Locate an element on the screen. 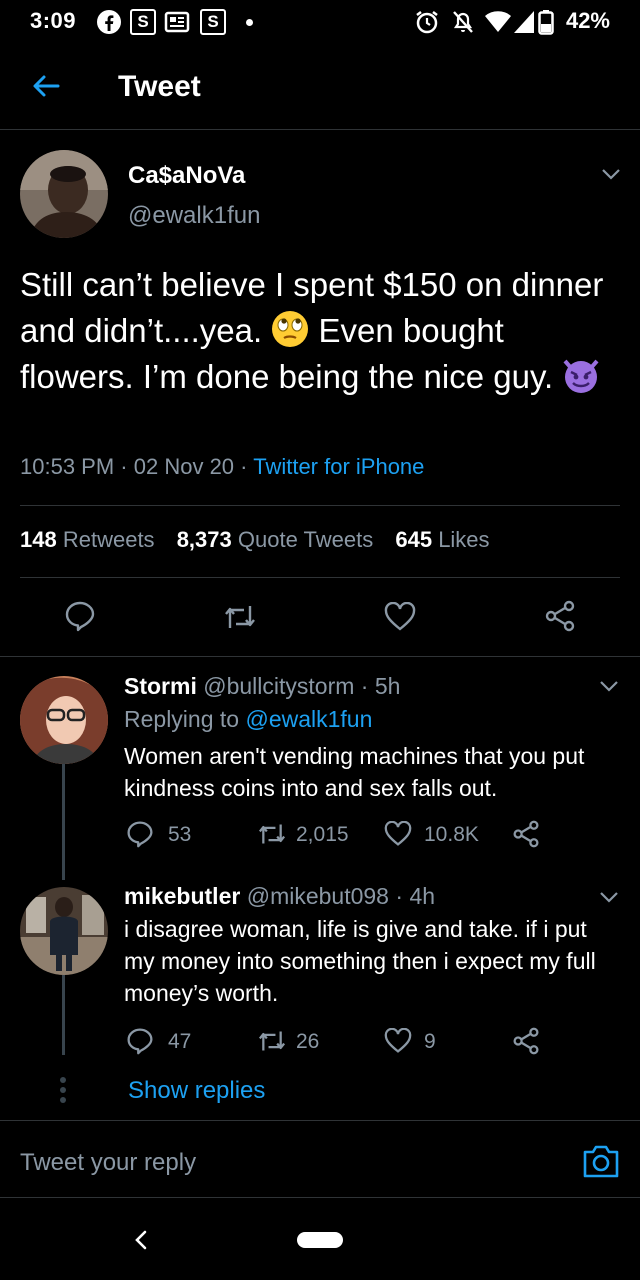  replying-to: Replying to @ewalk1fun is located at coordinates (248, 719).